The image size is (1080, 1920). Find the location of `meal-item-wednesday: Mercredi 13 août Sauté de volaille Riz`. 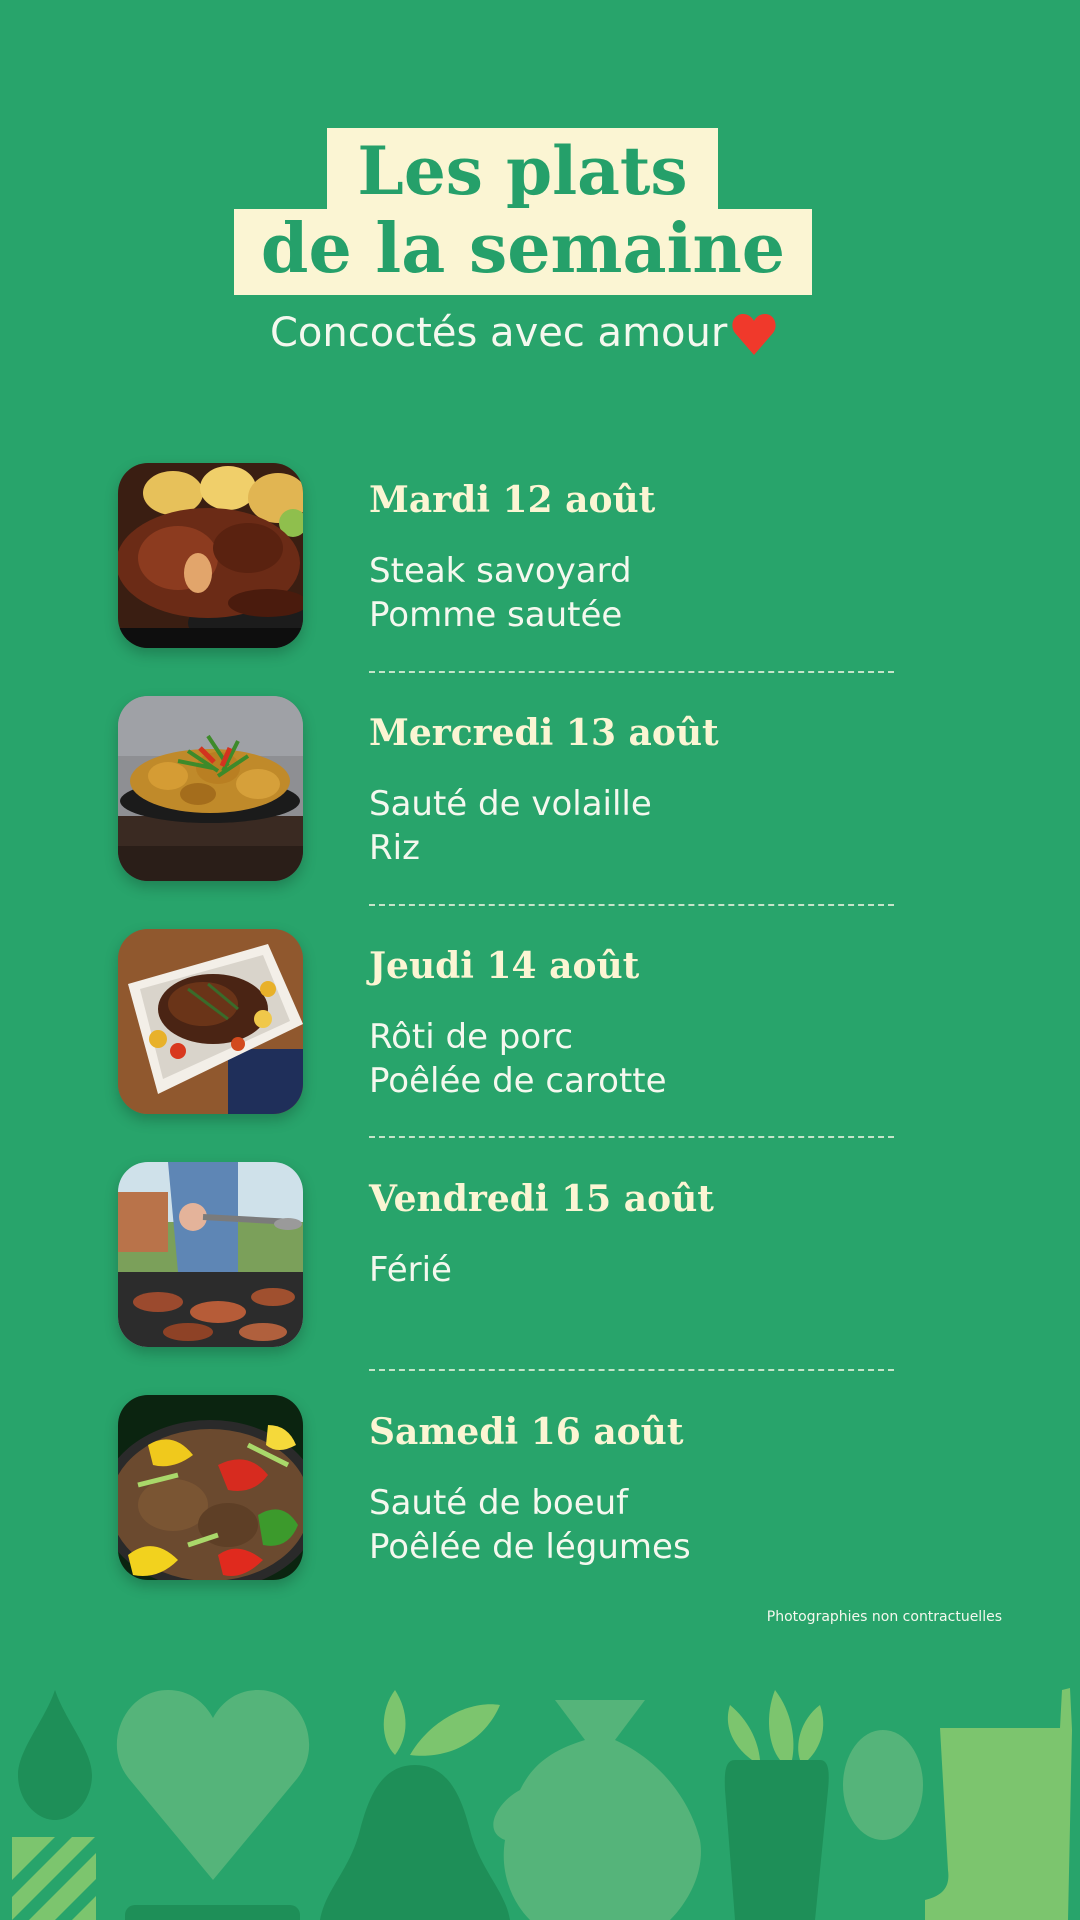

meal-item-wednesday: Mercredi 13 août Sauté de volaille Riz is located at coordinates (540, 796).